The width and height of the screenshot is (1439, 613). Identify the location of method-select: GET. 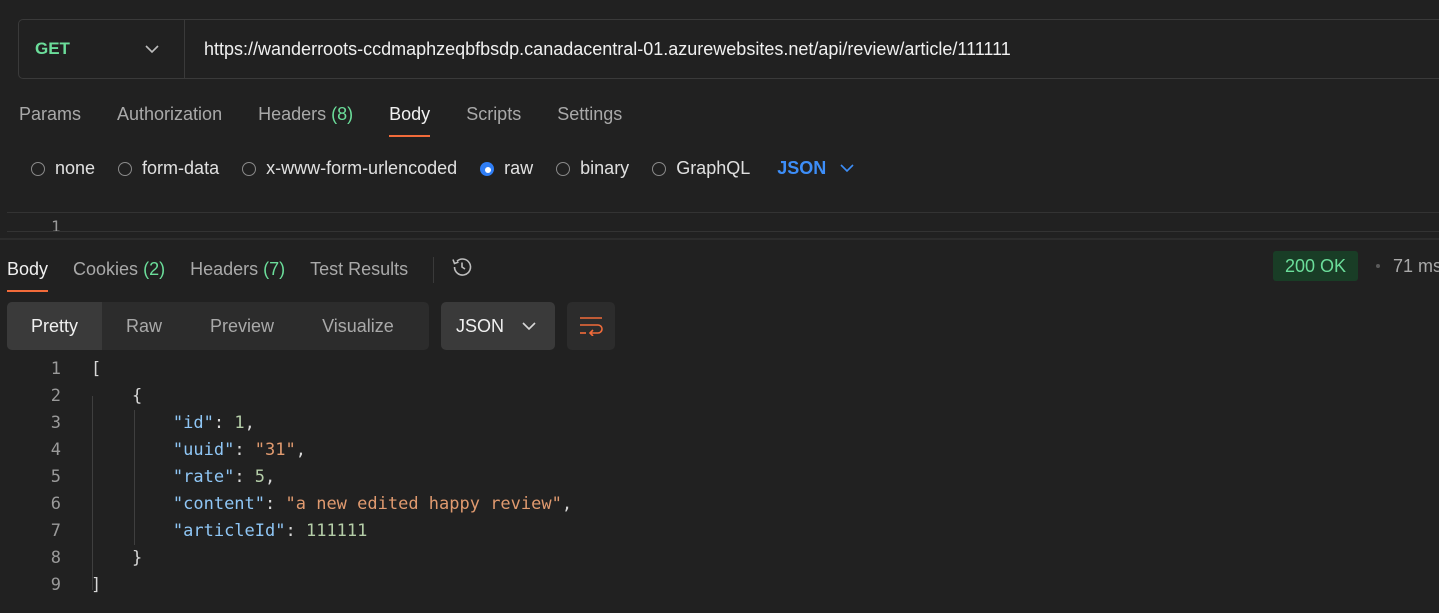
(102, 49).